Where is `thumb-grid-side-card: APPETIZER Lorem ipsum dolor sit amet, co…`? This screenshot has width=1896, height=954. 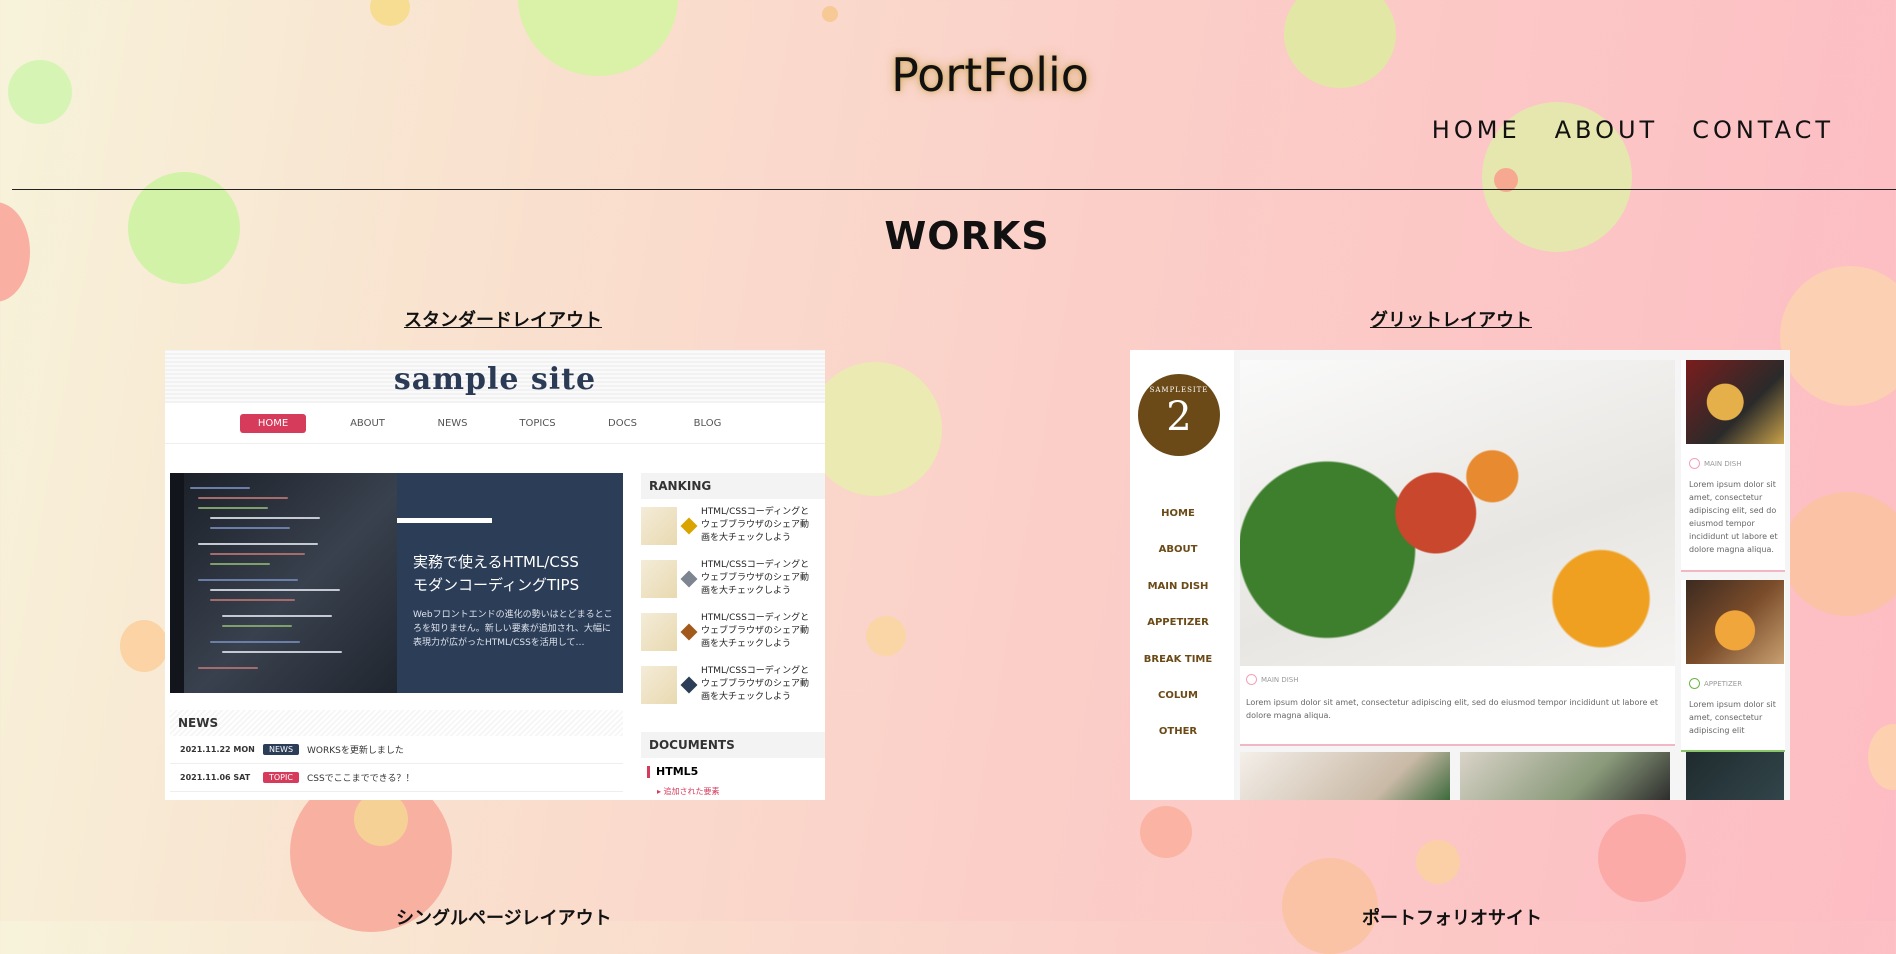
thumb-grid-side-card: APPETIZER Lorem ipsum dolor sit amet, co… is located at coordinates (1733, 666).